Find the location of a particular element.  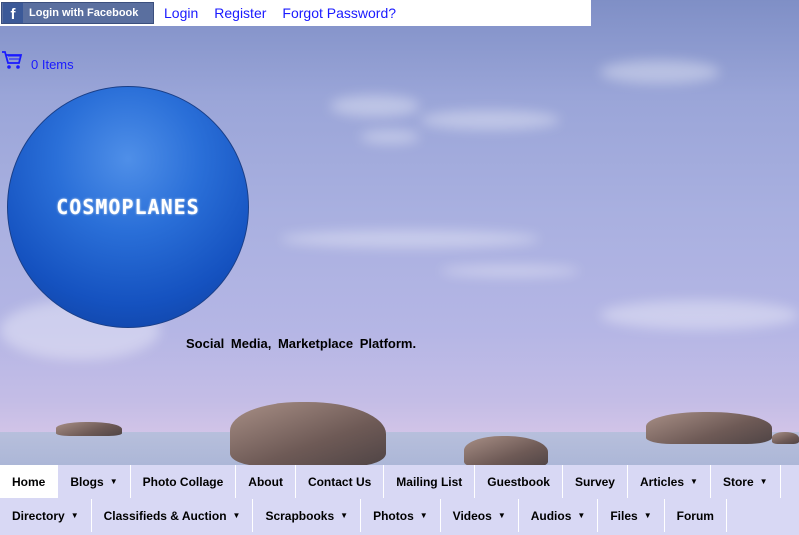

nav-item-store: Store ▼ is located at coordinates (746, 481).